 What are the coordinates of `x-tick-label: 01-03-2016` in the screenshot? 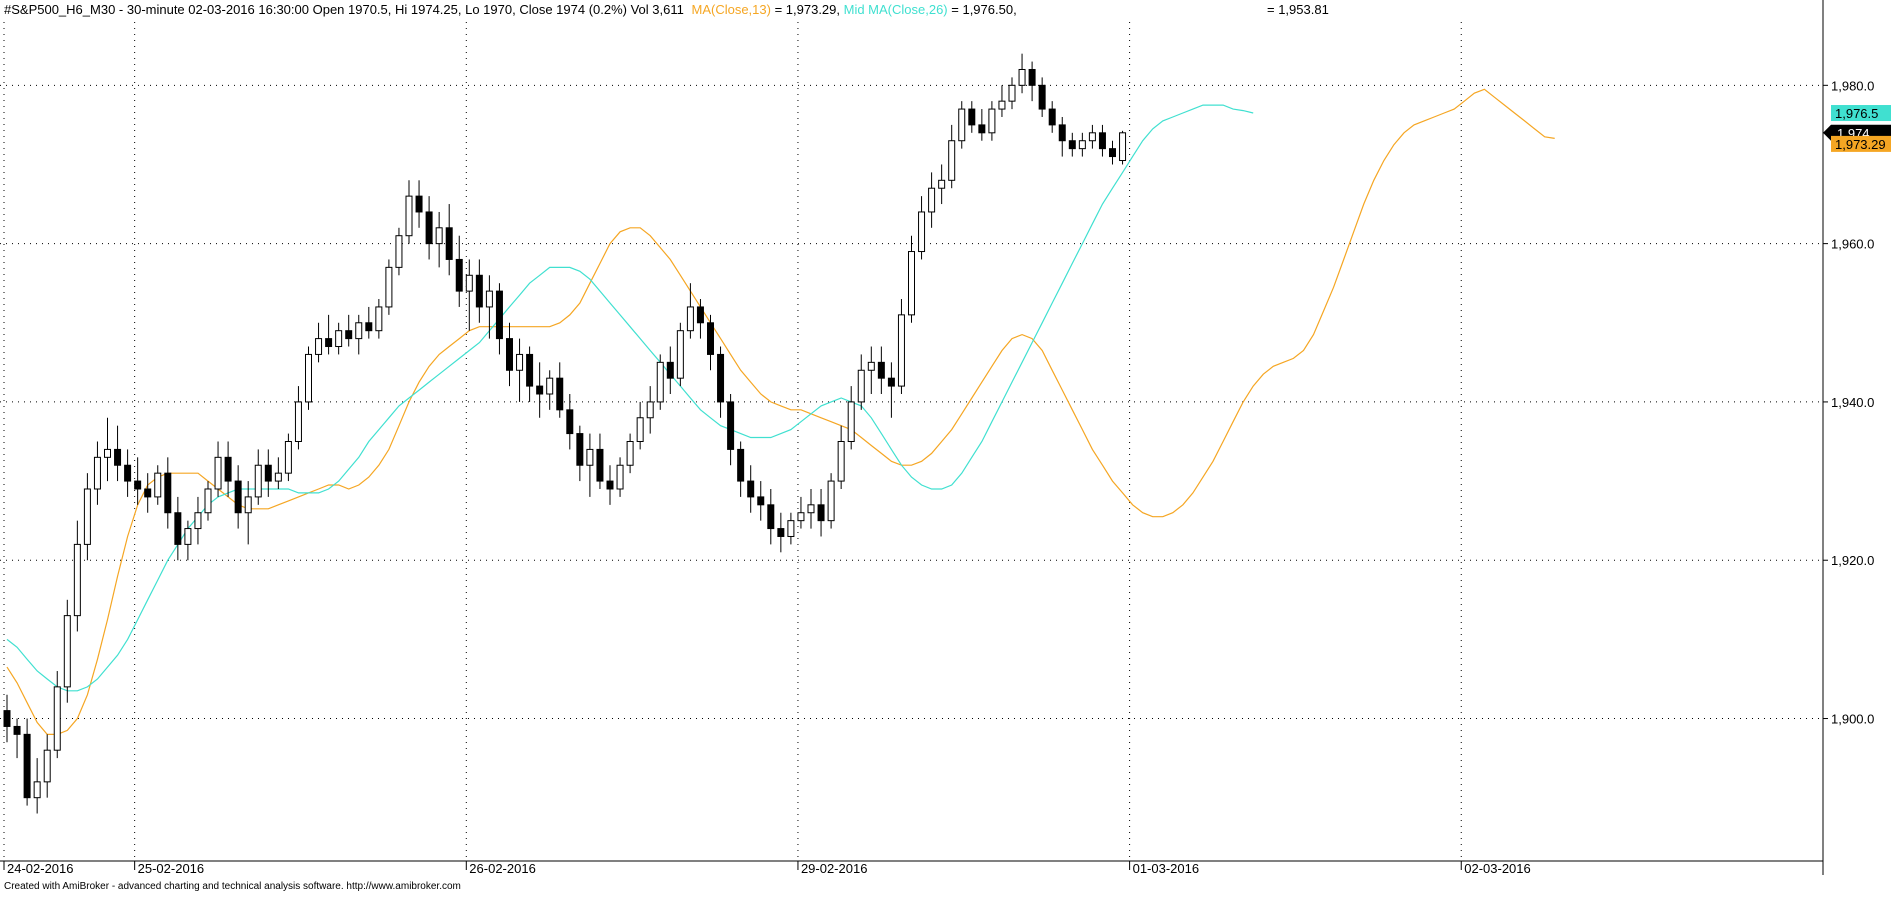 It's located at (1166, 868).